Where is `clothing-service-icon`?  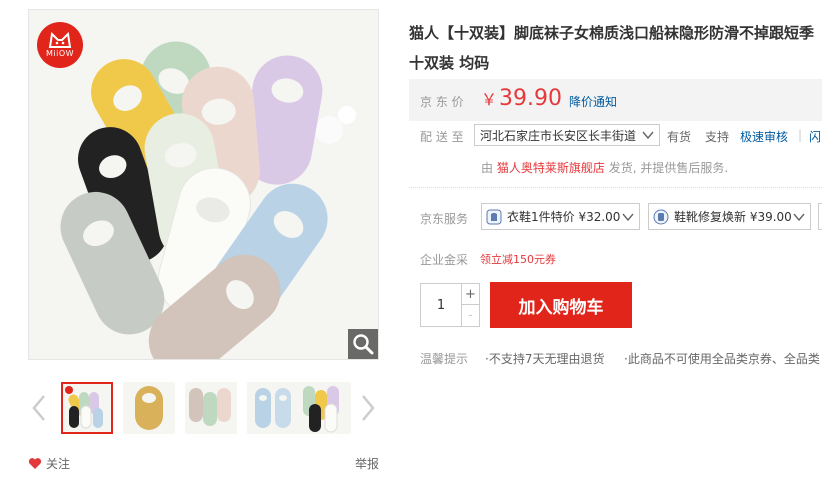 clothing-service-icon is located at coordinates (494, 216).